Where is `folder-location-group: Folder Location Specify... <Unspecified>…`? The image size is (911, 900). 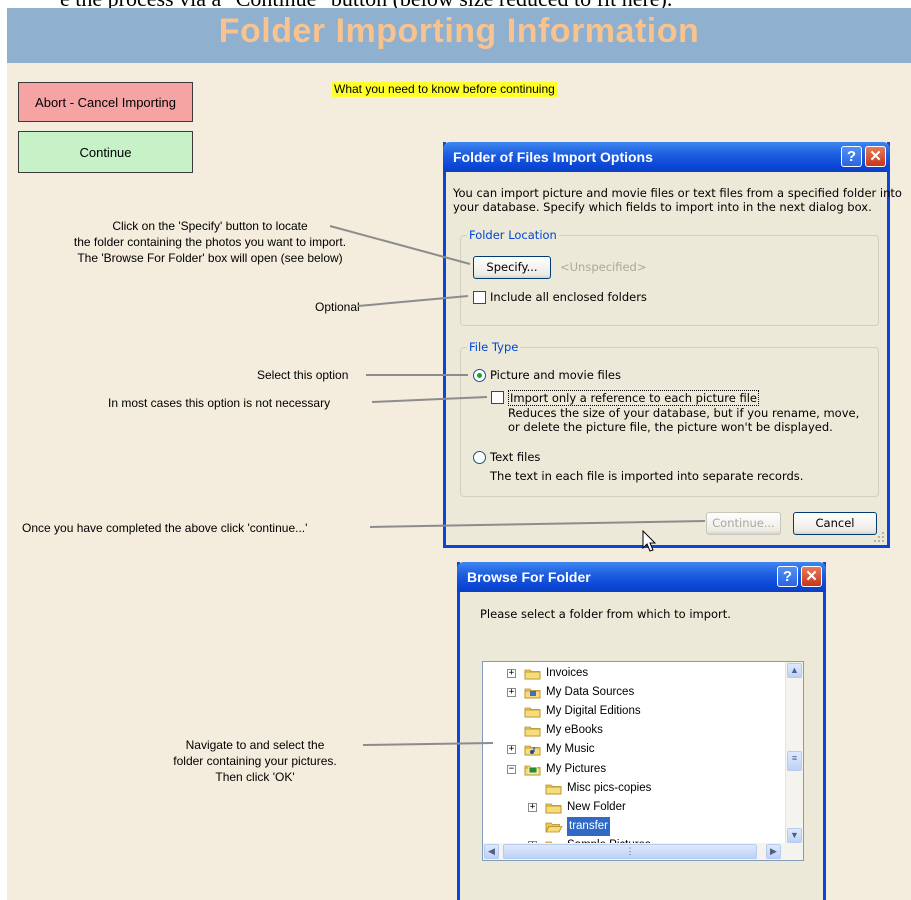
folder-location-group: Folder Location Specify... <Unspecified>… is located at coordinates (669, 277).